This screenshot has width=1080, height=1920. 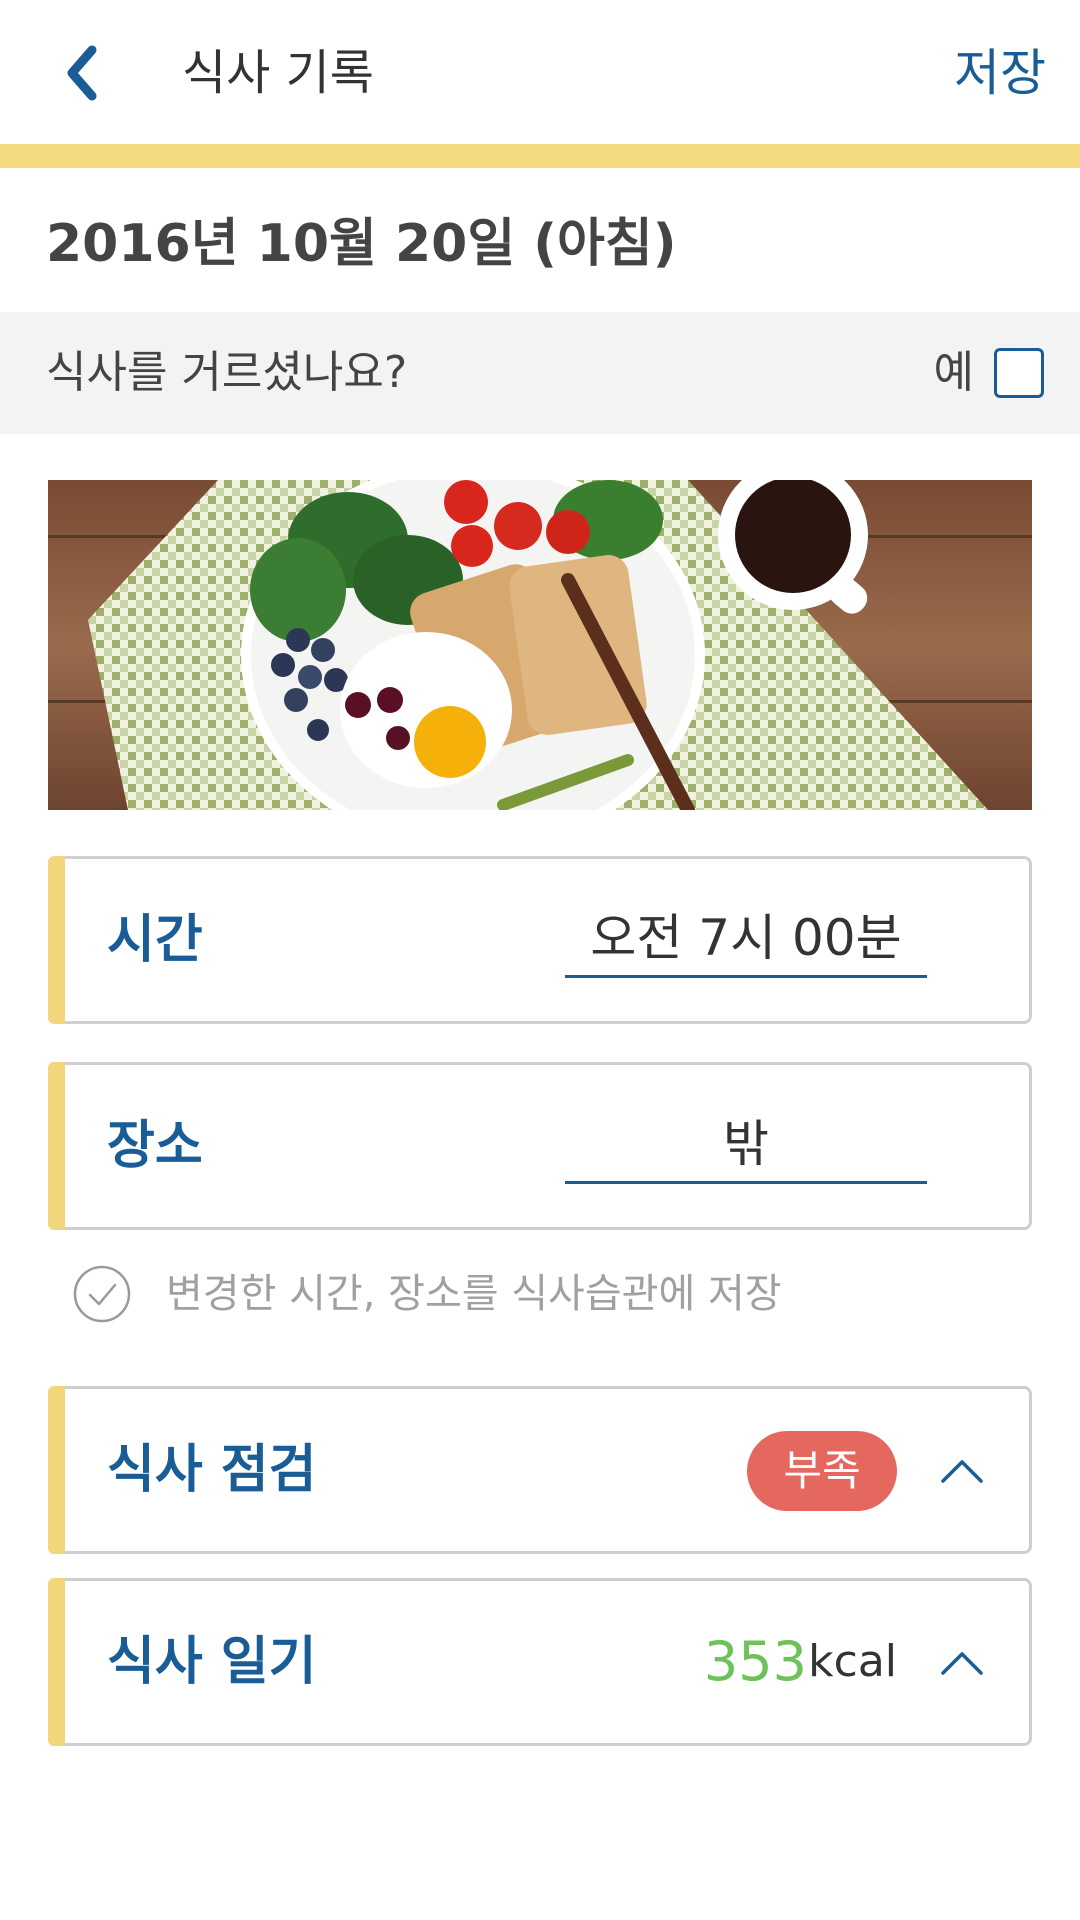 I want to click on save-button: 저장, so click(x=1000, y=73).